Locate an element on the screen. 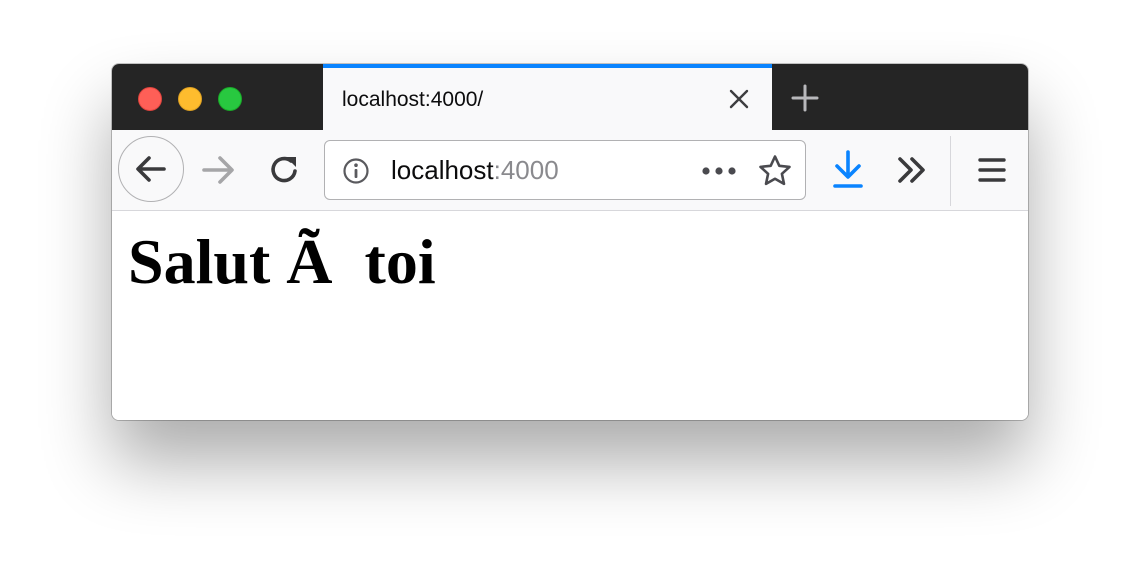 The image size is (1140, 580). page-heading: Salut Ã toi is located at coordinates (282, 261).